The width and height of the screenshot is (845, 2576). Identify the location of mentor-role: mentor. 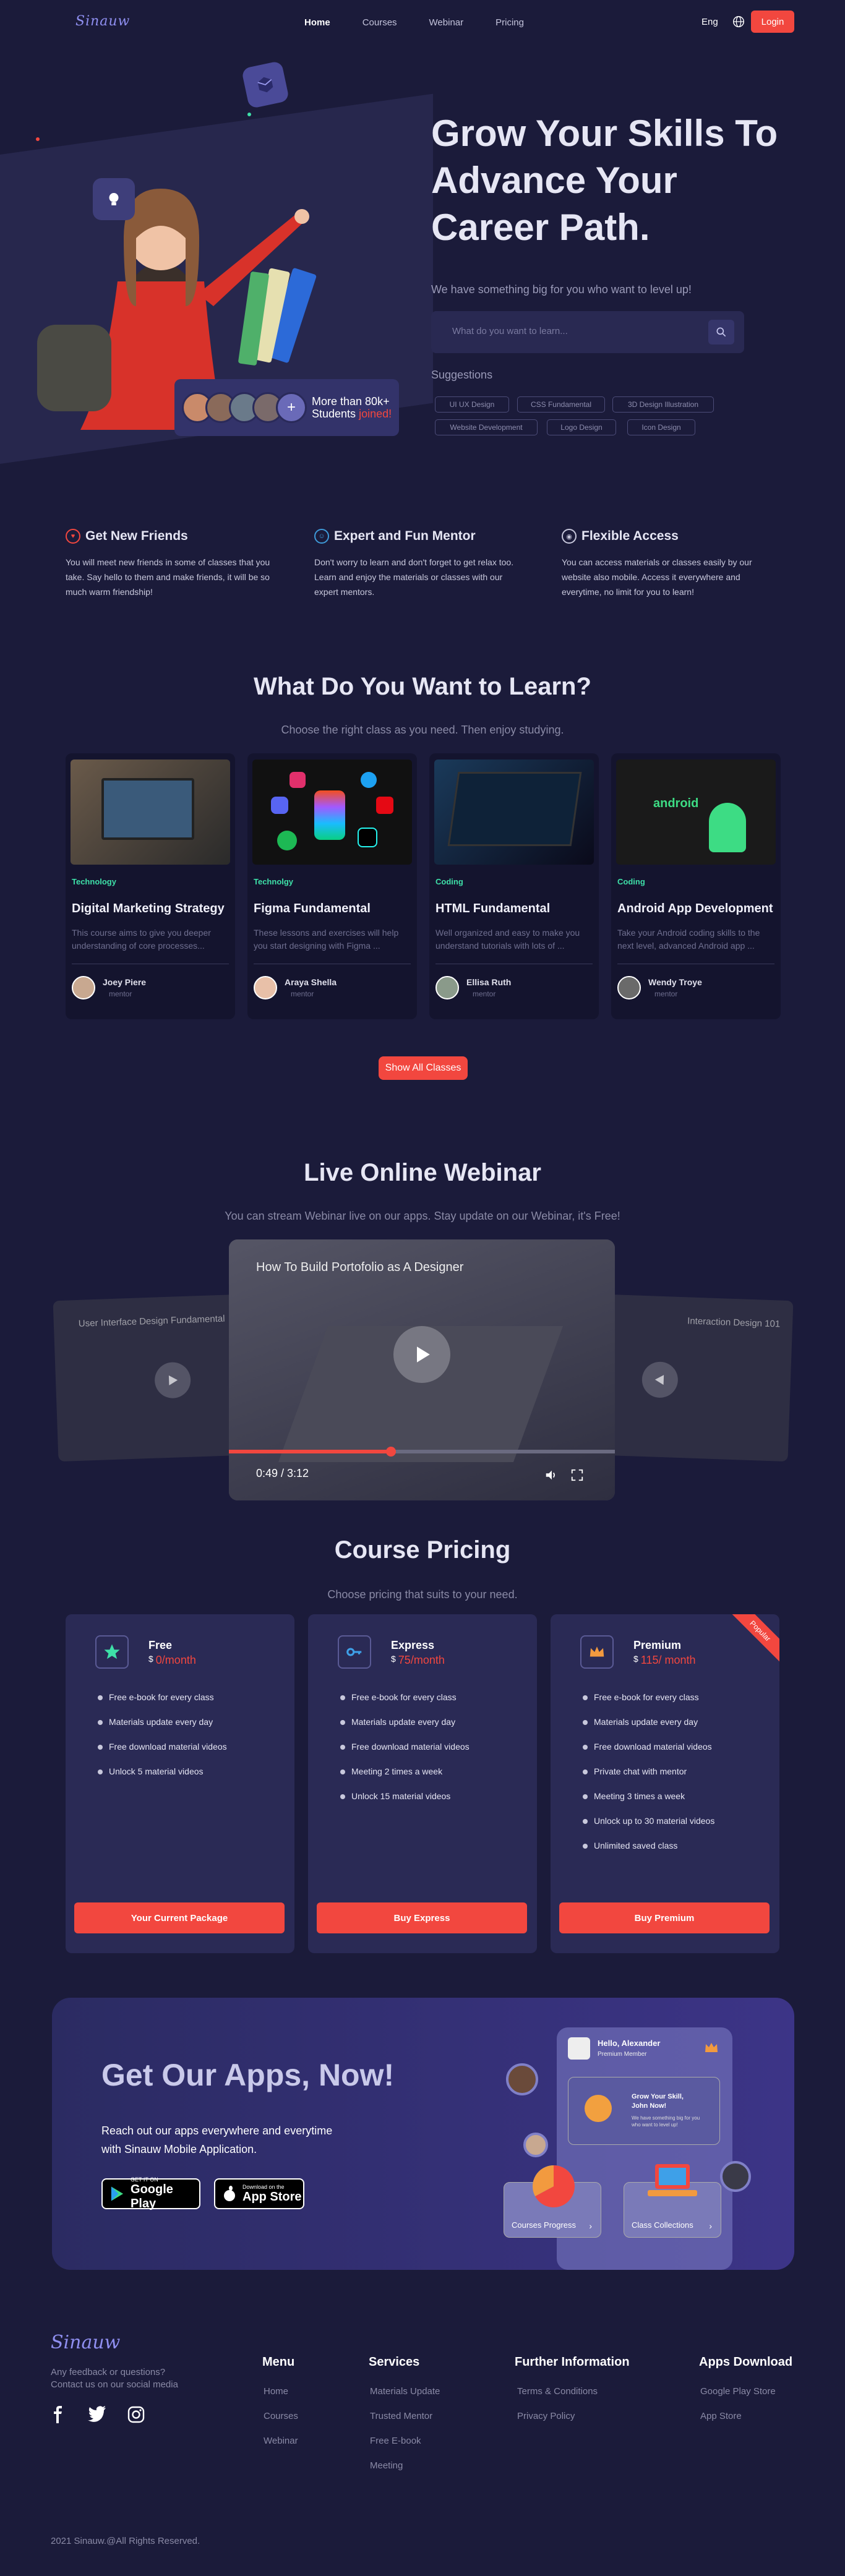
(484, 994).